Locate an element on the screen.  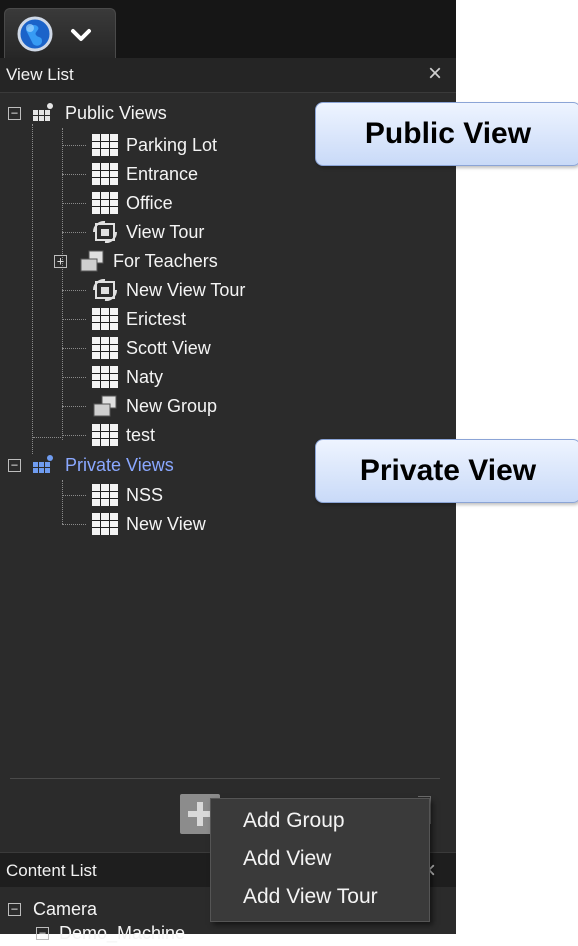
tree-item-parking-lot: Parking Lot is located at coordinates (139, 145).